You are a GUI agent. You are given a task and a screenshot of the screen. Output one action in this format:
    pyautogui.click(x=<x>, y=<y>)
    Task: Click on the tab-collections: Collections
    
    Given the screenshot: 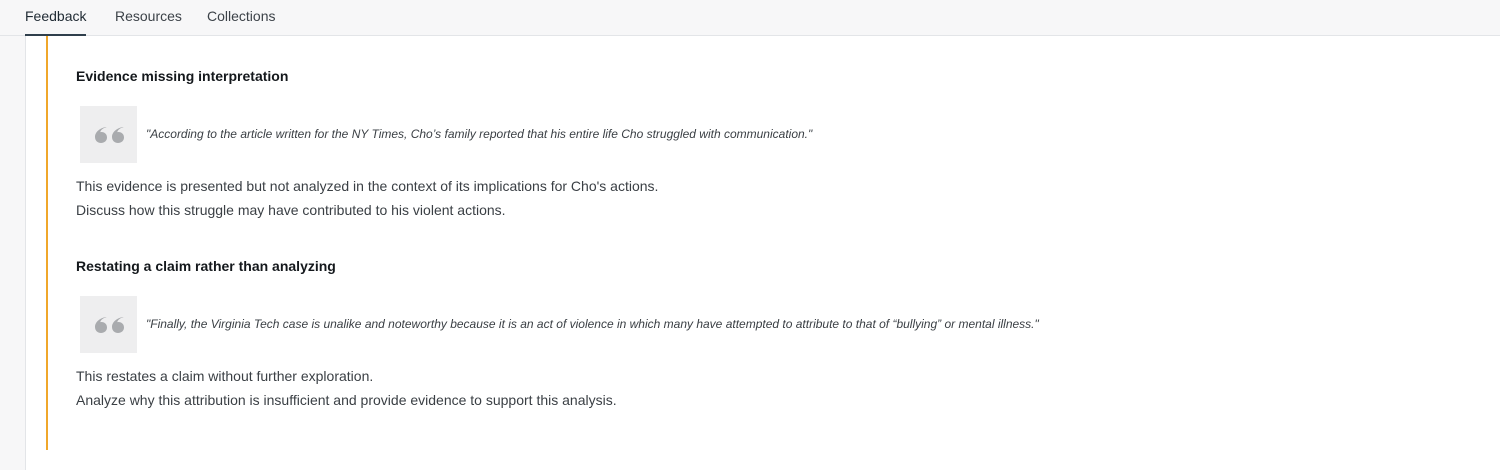 What is the action you would take?
    pyautogui.click(x=241, y=18)
    